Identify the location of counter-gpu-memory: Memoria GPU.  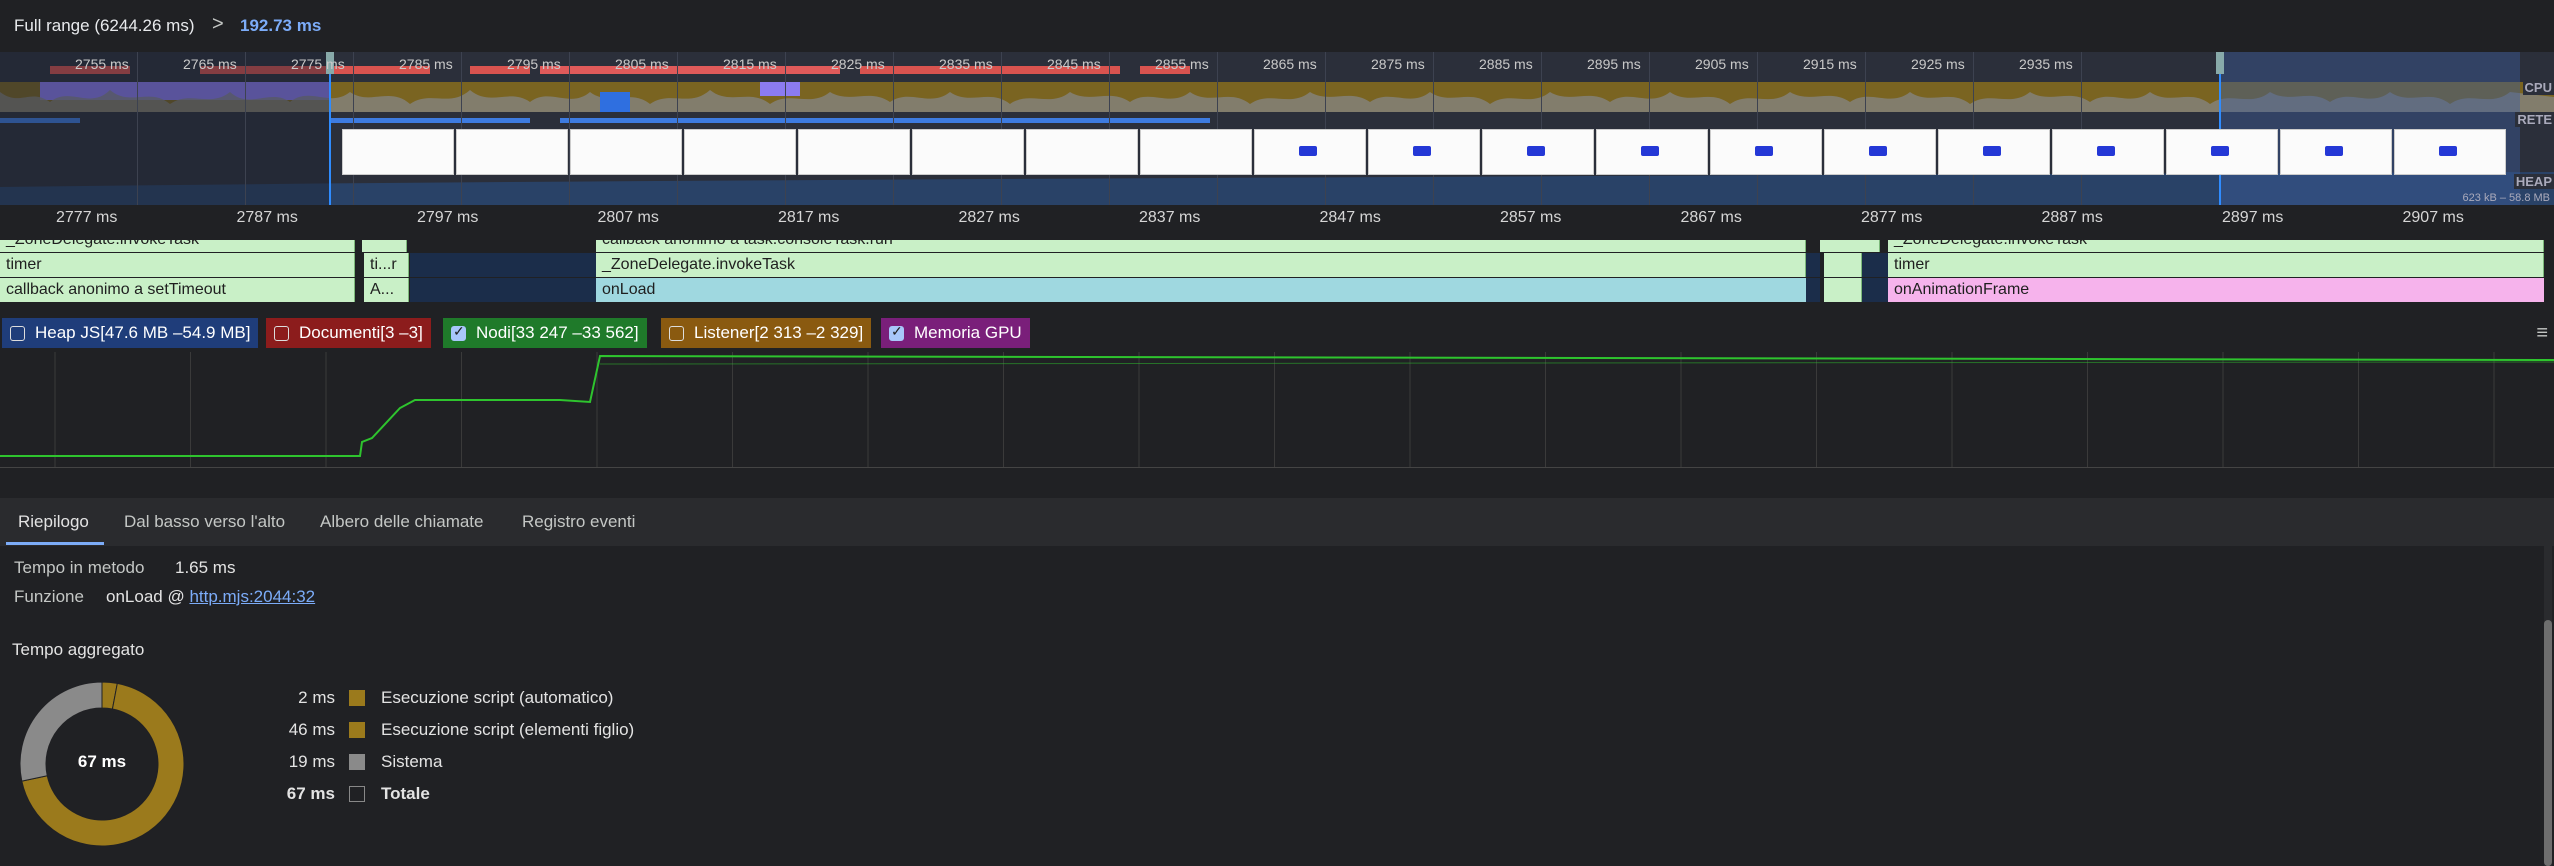
(955, 333).